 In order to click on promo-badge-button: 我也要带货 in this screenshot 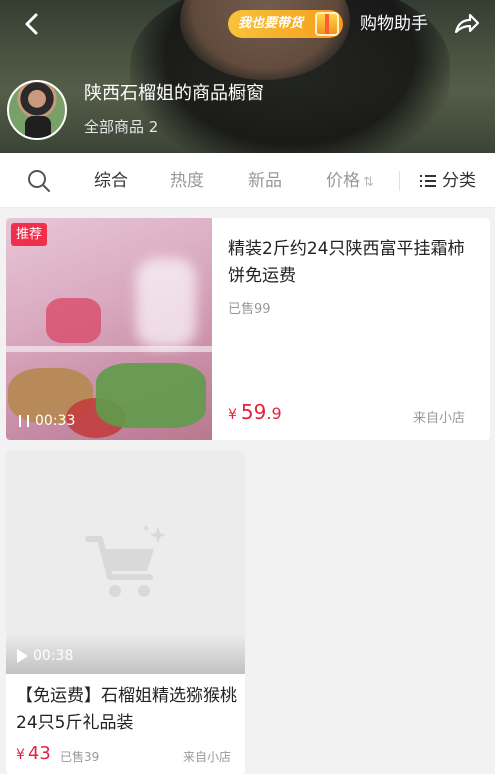, I will do `click(286, 24)`.